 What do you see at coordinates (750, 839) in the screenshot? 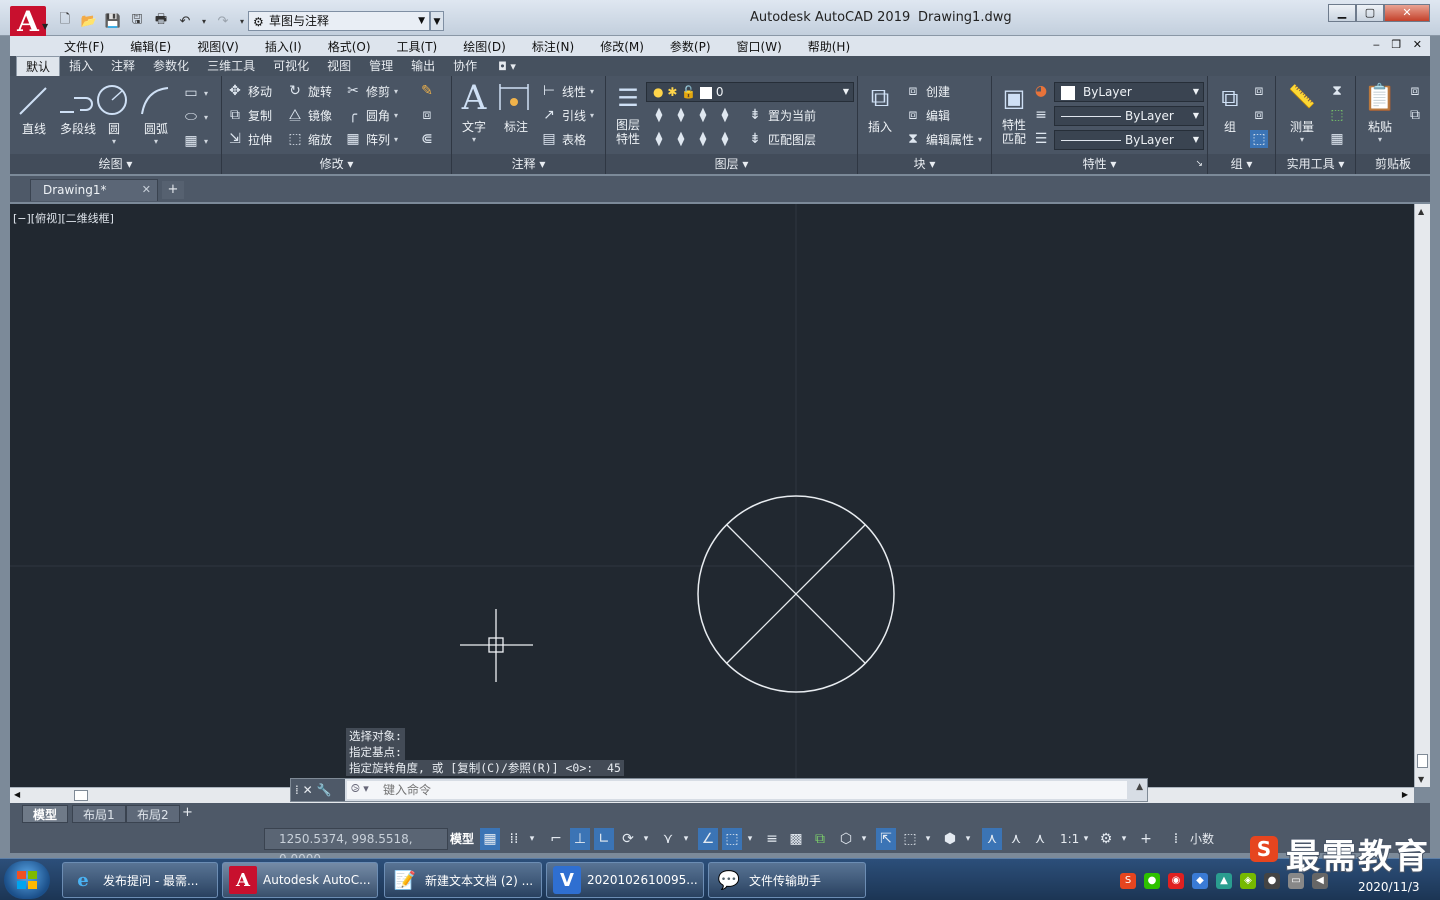
I see `osnap-dropdown-icon: ▾` at bounding box center [750, 839].